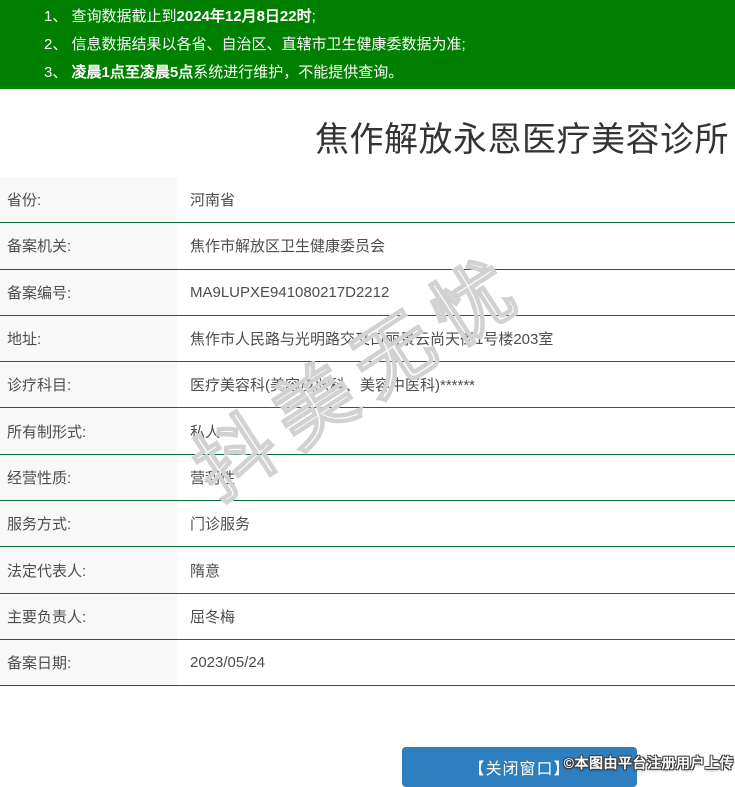 Image resolution: width=735 pixels, height=787 pixels. I want to click on table-row: 法定代表人: 隋意, so click(367, 570).